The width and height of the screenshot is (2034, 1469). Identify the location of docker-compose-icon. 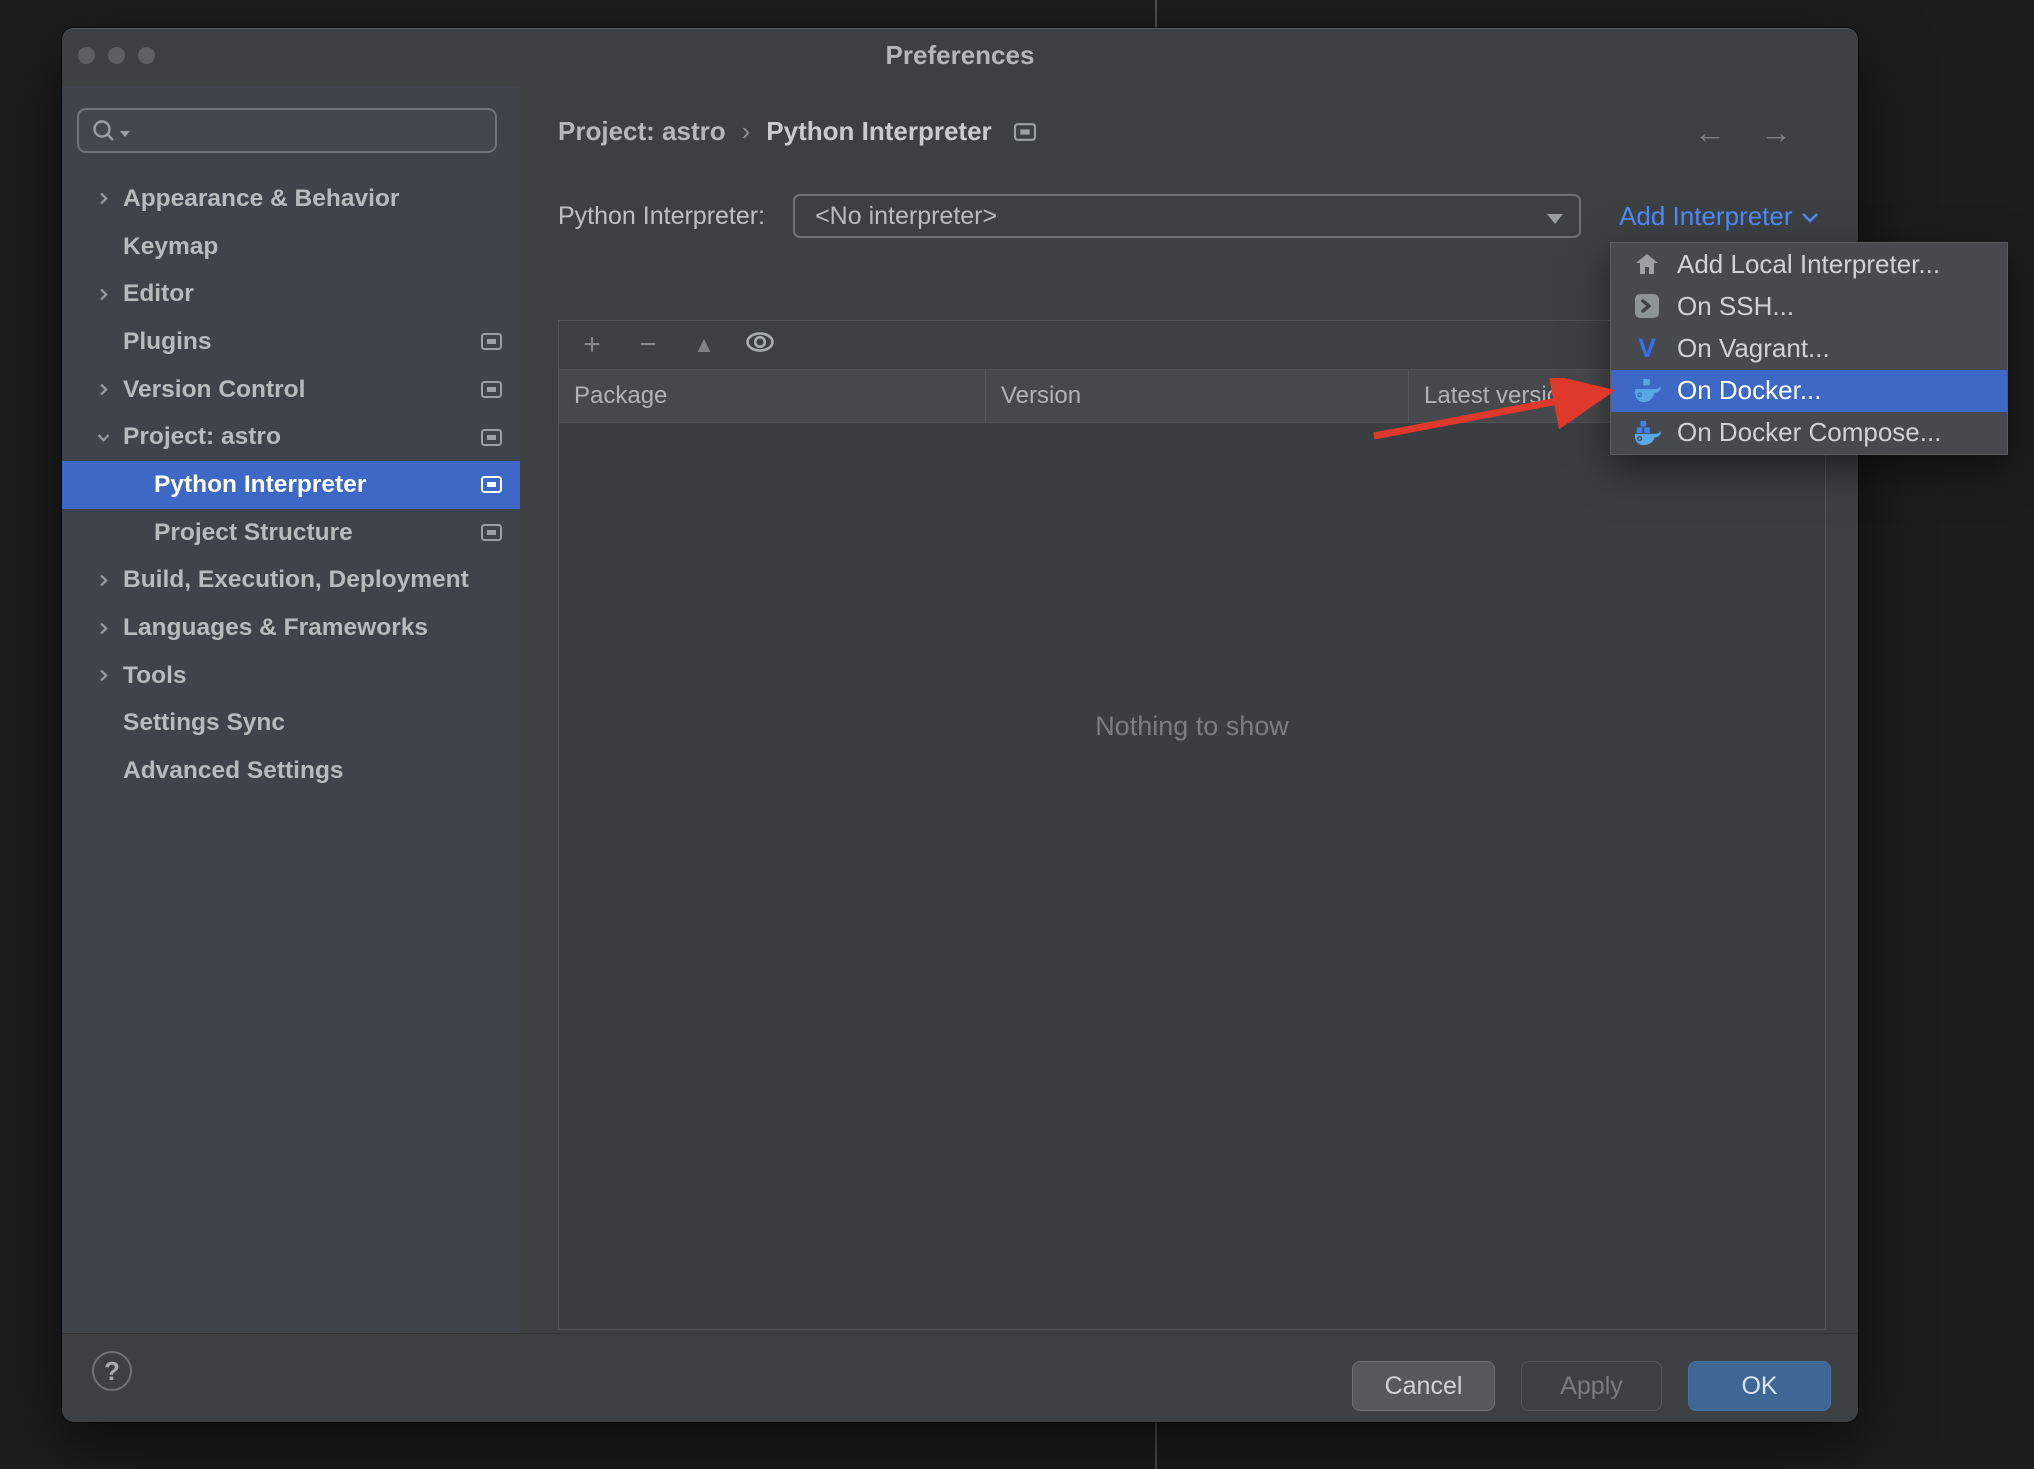
(1647, 433).